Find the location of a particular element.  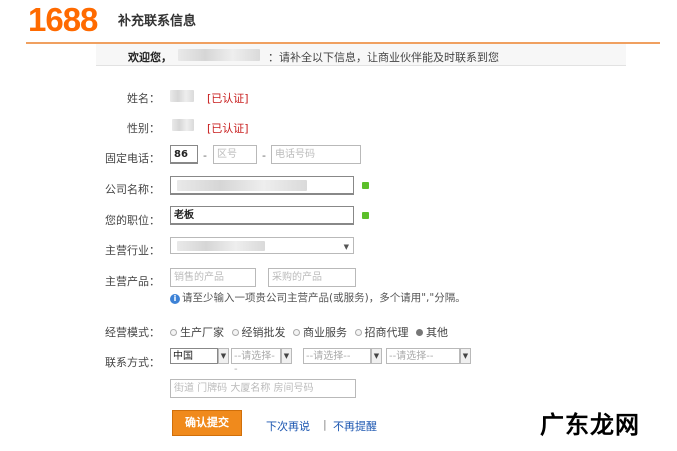

business-mode-option-selected: 其他 is located at coordinates (432, 332).